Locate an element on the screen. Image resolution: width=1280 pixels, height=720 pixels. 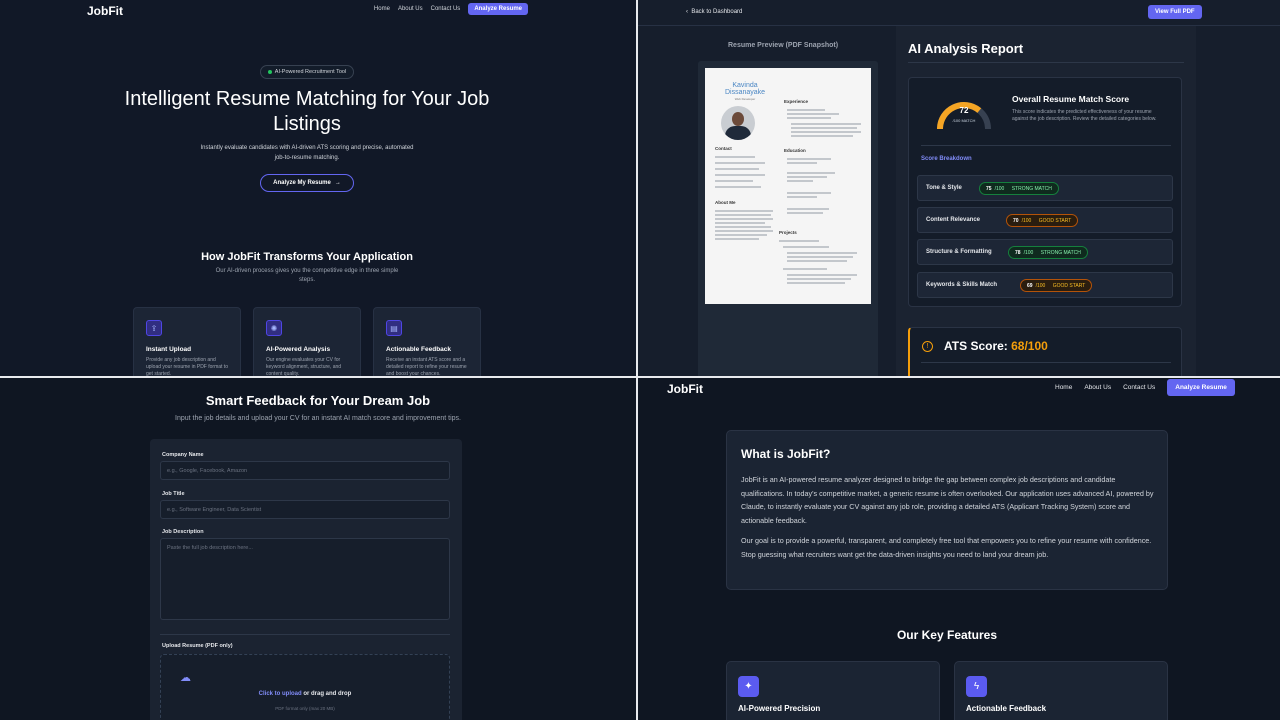
what-is-title: What is JobFit? is located at coordinates (786, 454).